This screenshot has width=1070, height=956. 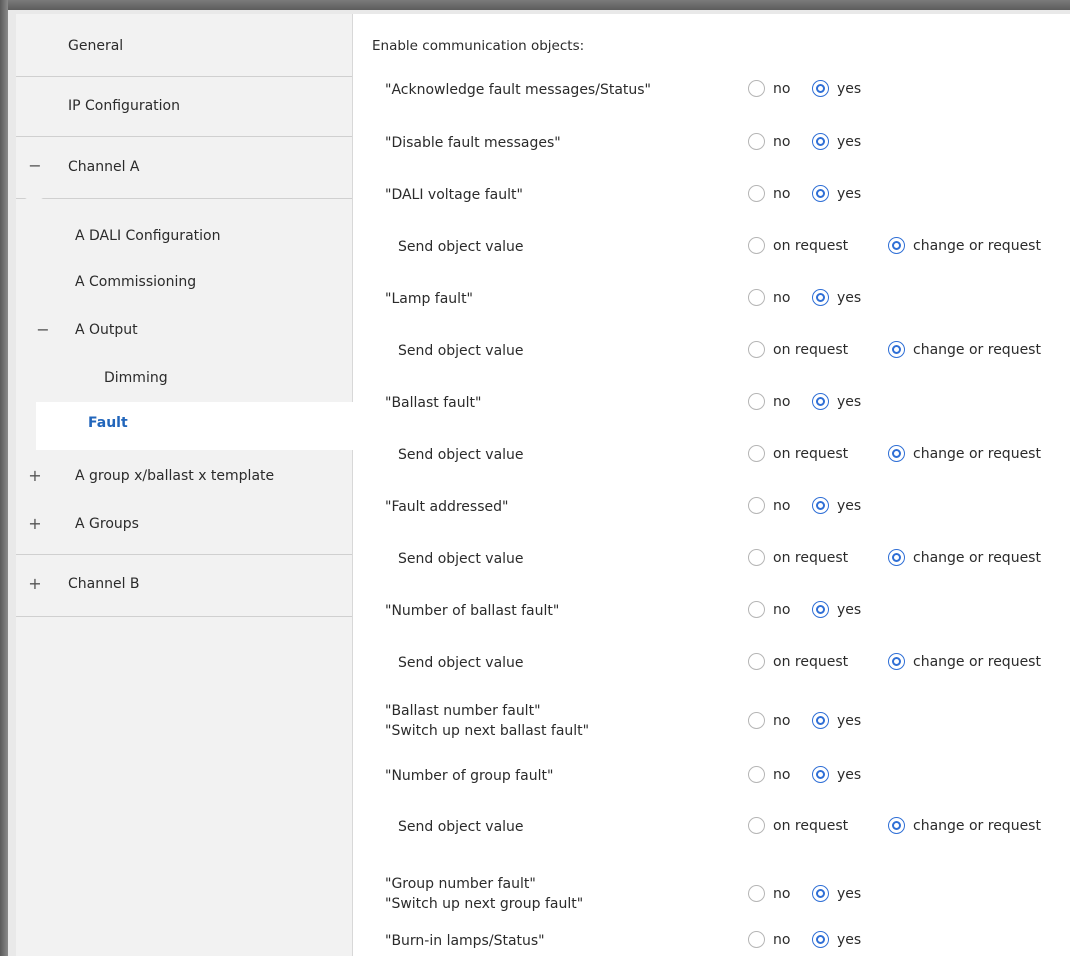 What do you see at coordinates (184, 236) in the screenshot?
I see `sidebar-item-a-dali-configuration: A DALI Configuration` at bounding box center [184, 236].